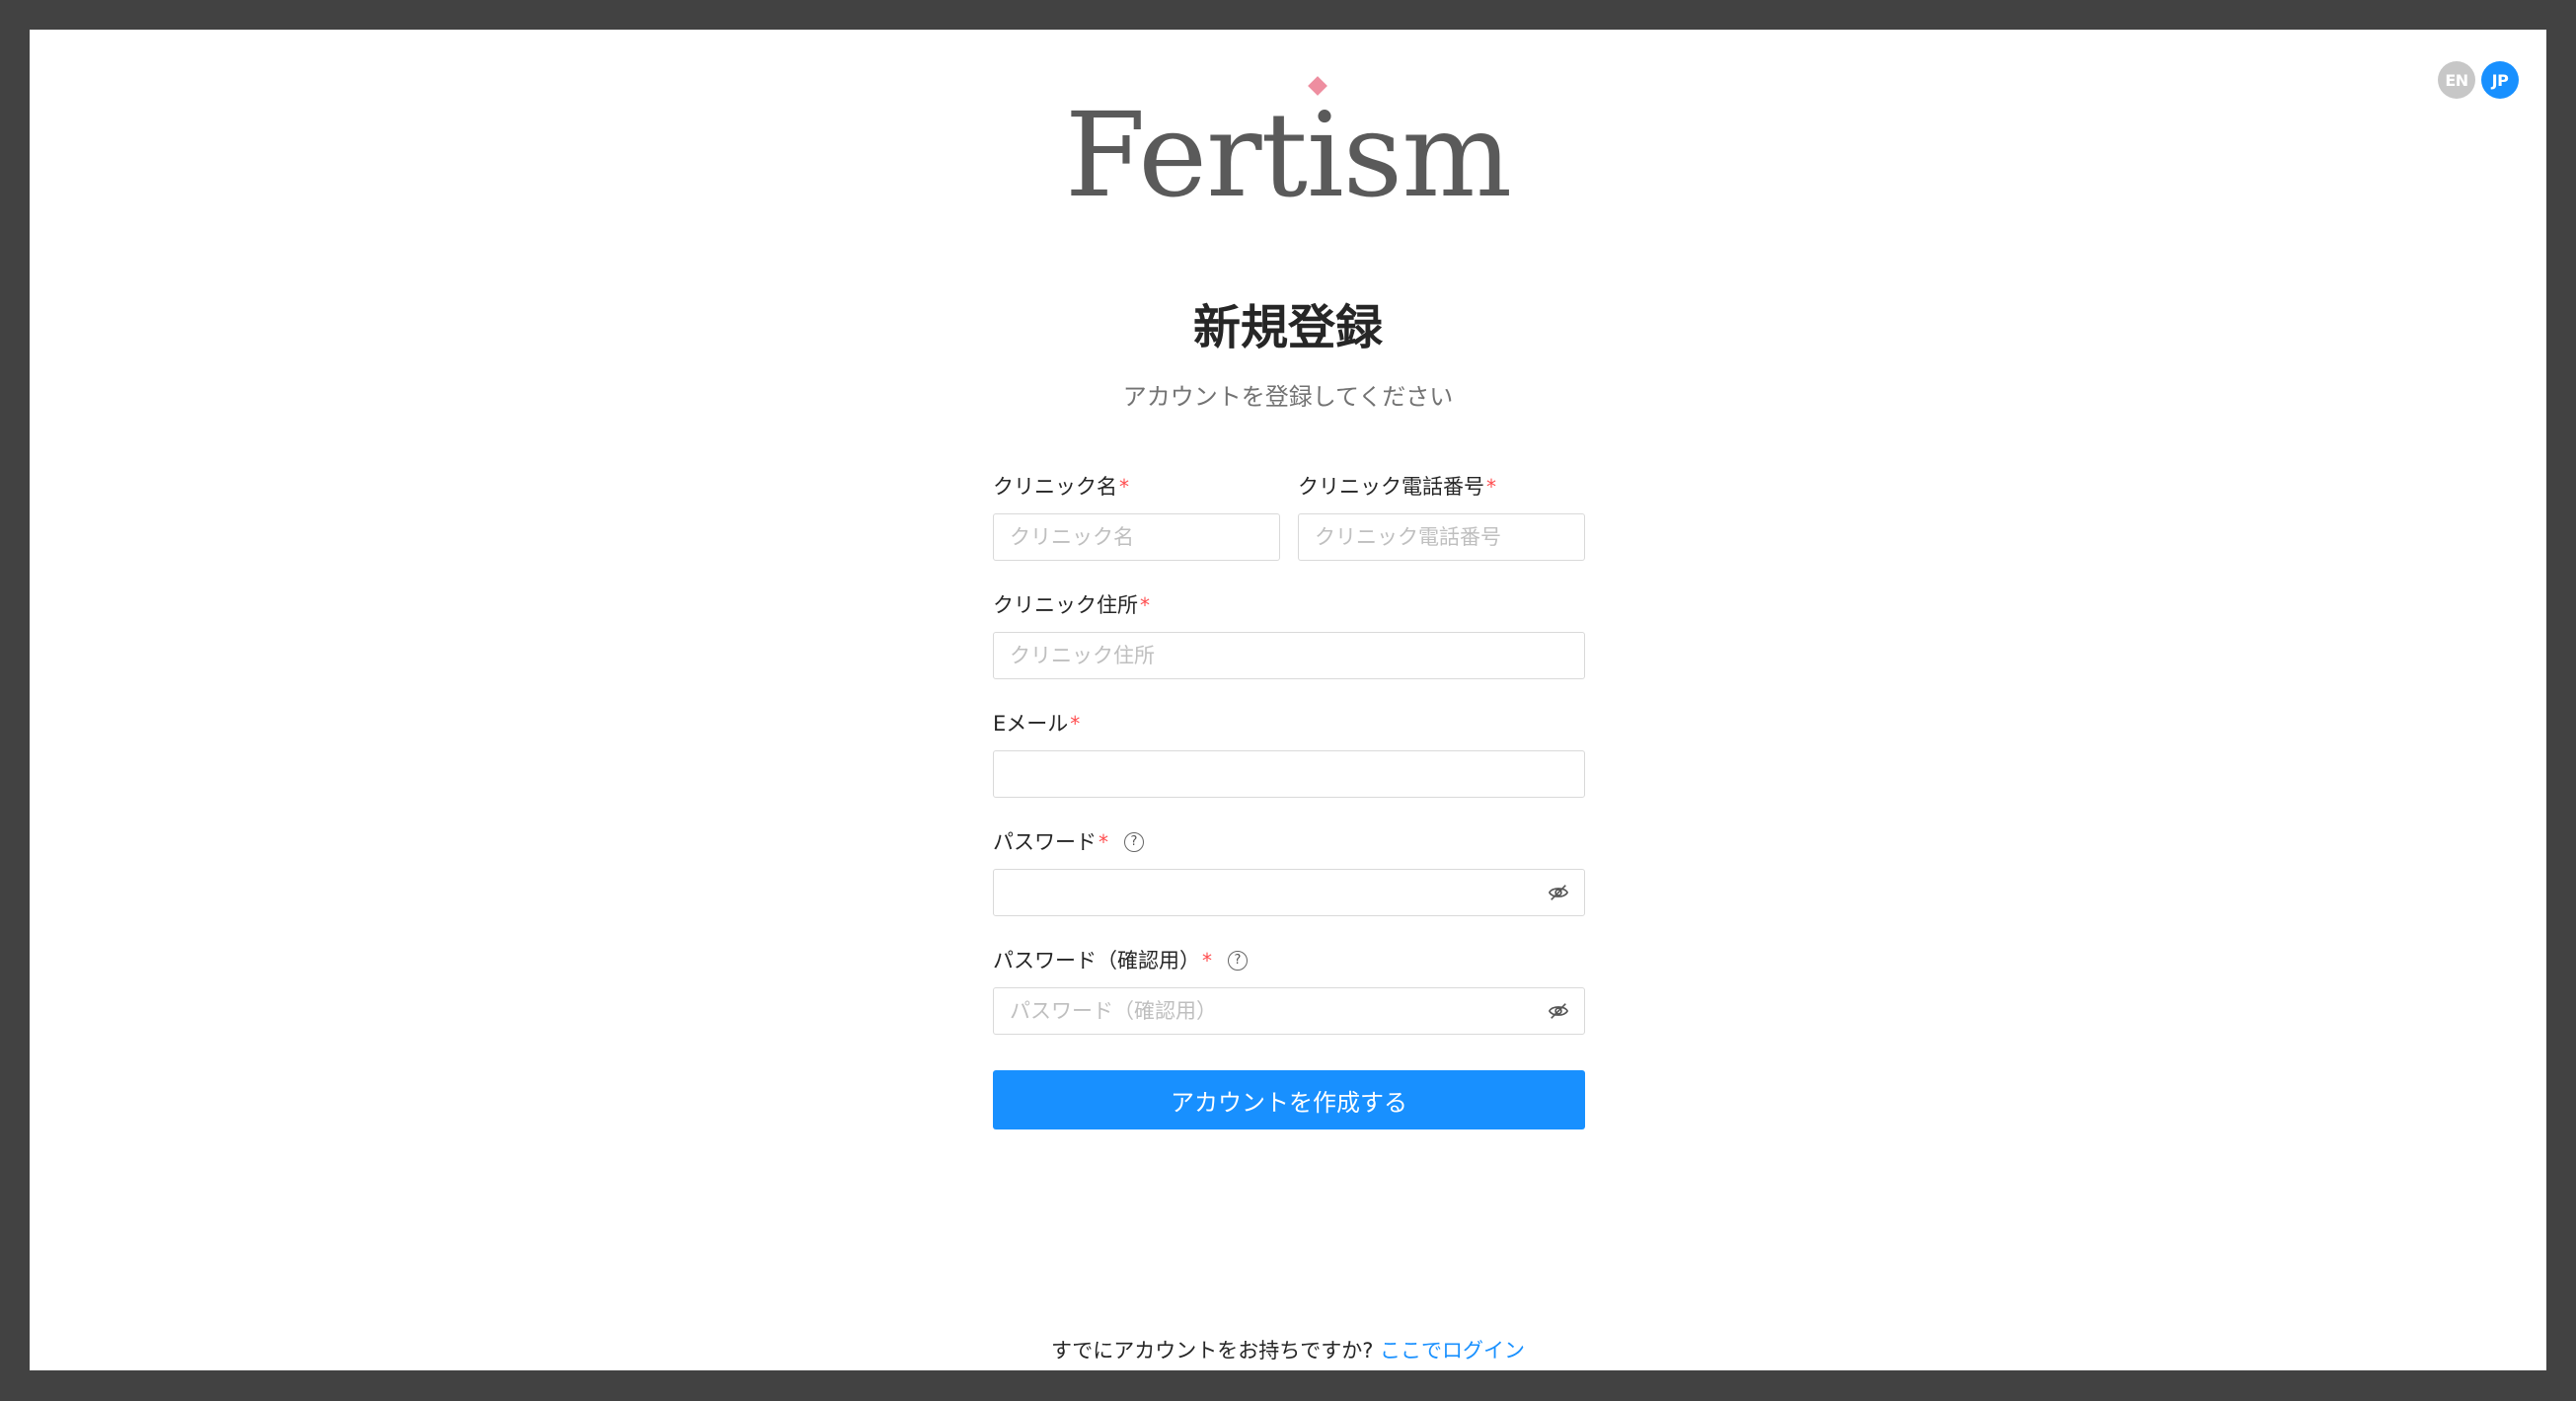 Image resolution: width=2576 pixels, height=1401 pixels. I want to click on clinic-phone-input, so click(1441, 537).